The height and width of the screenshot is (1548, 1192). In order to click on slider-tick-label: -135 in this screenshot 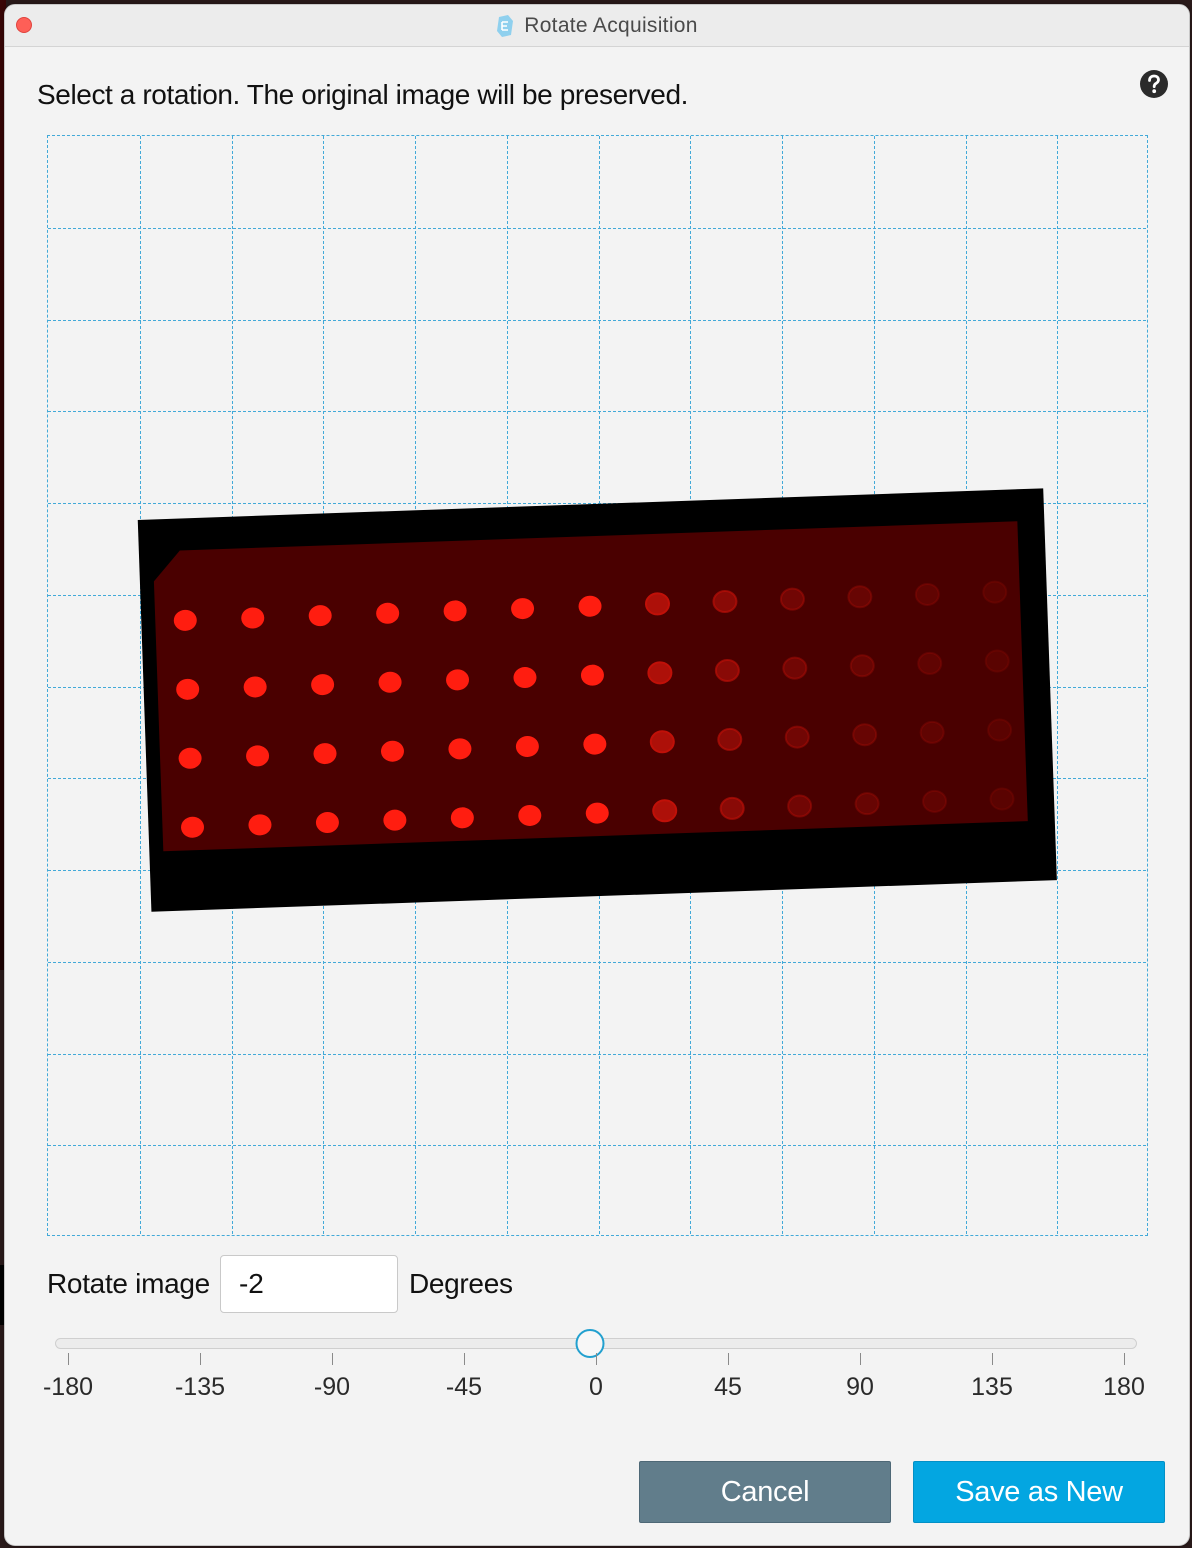, I will do `click(200, 1387)`.